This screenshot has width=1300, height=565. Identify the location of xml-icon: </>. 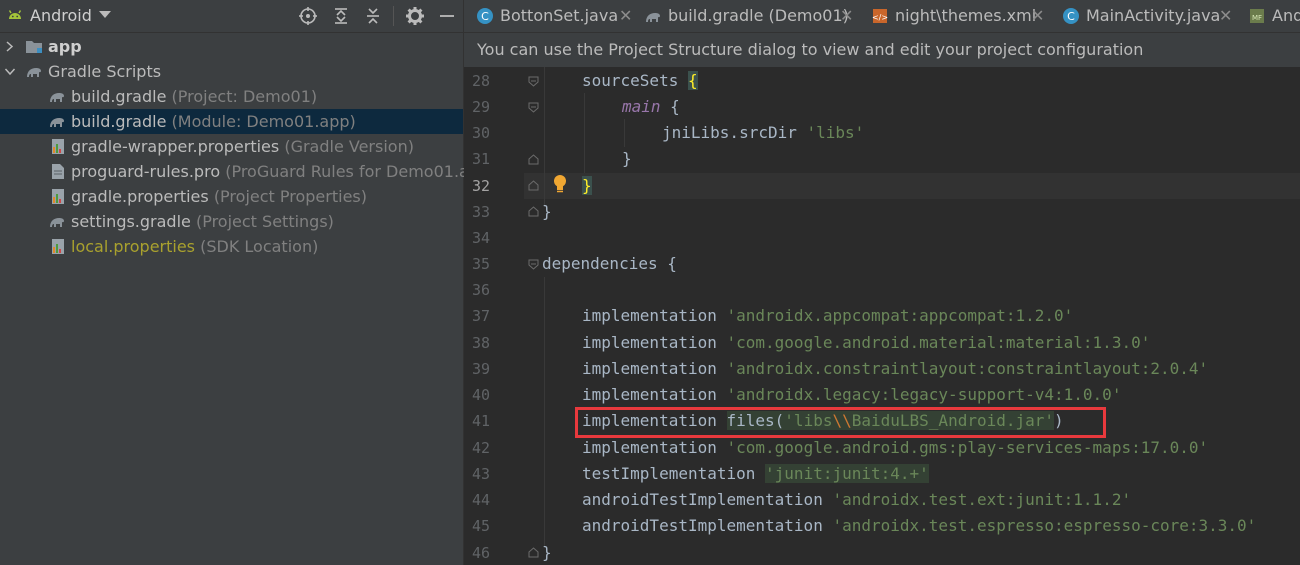
(880, 16).